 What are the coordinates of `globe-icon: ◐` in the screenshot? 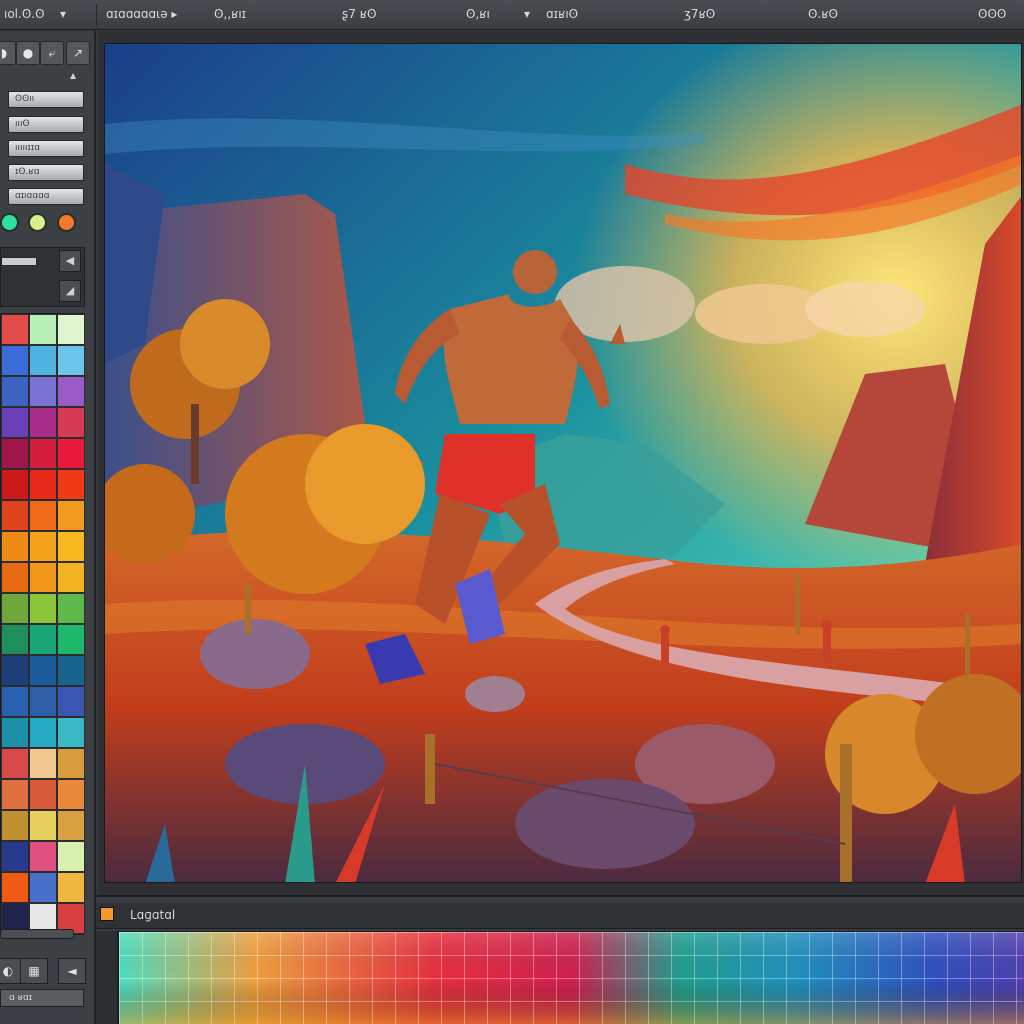 It's located at (11, 971).